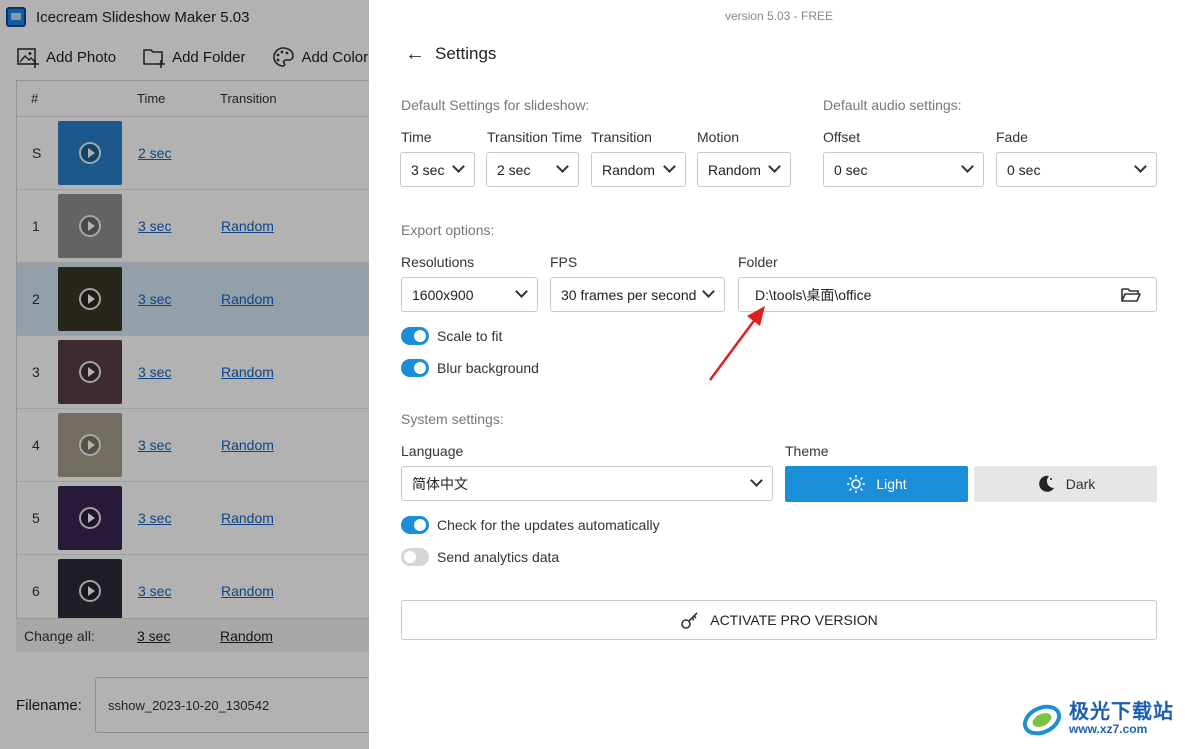  What do you see at coordinates (734, 169) in the screenshot?
I see `motion-value: Random` at bounding box center [734, 169].